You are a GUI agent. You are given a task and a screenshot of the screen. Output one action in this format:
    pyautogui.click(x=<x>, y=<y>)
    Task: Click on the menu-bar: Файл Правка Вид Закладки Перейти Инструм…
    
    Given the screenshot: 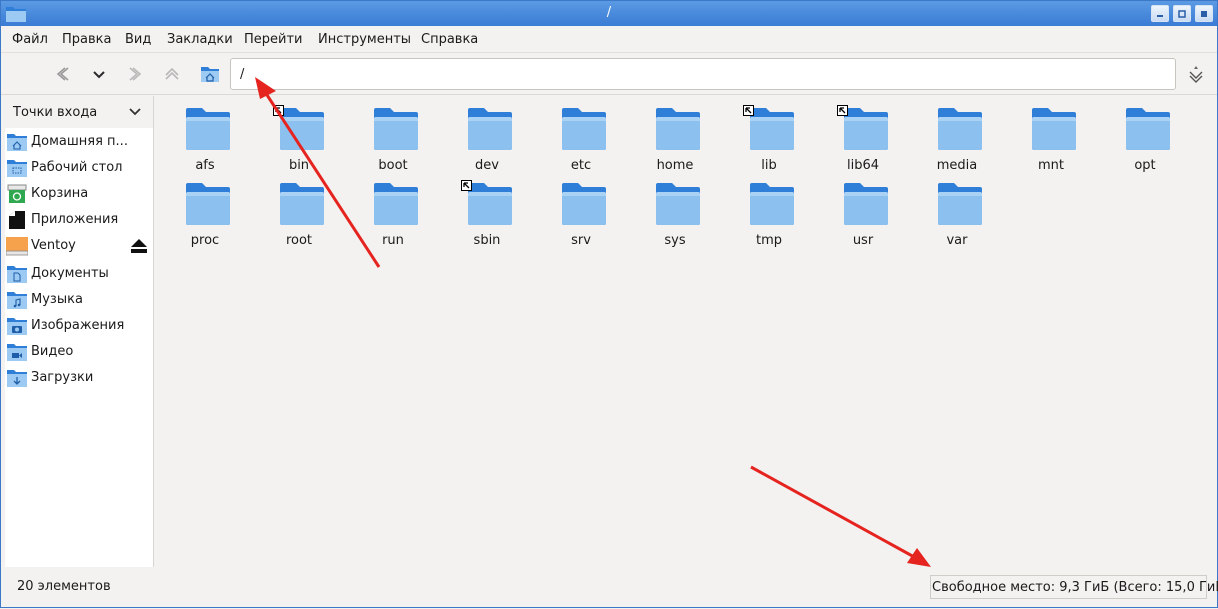 What is the action you would take?
    pyautogui.click(x=609, y=40)
    